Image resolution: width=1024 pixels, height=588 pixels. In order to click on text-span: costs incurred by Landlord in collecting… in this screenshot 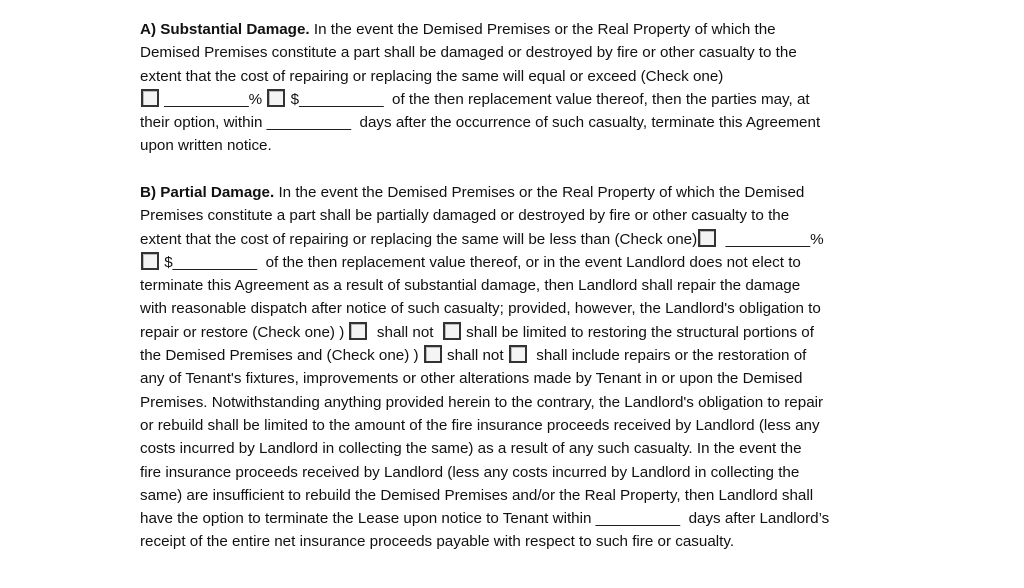, I will do `click(471, 449)`.